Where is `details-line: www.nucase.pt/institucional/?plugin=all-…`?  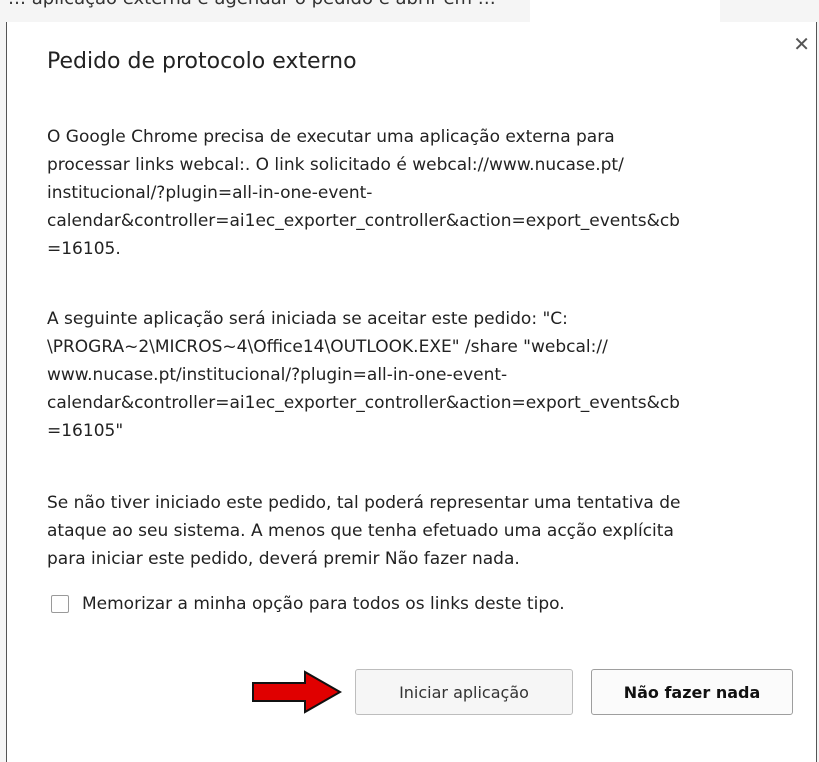 details-line: www.nucase.pt/institucional/?plugin=all-… is located at coordinates (277, 375).